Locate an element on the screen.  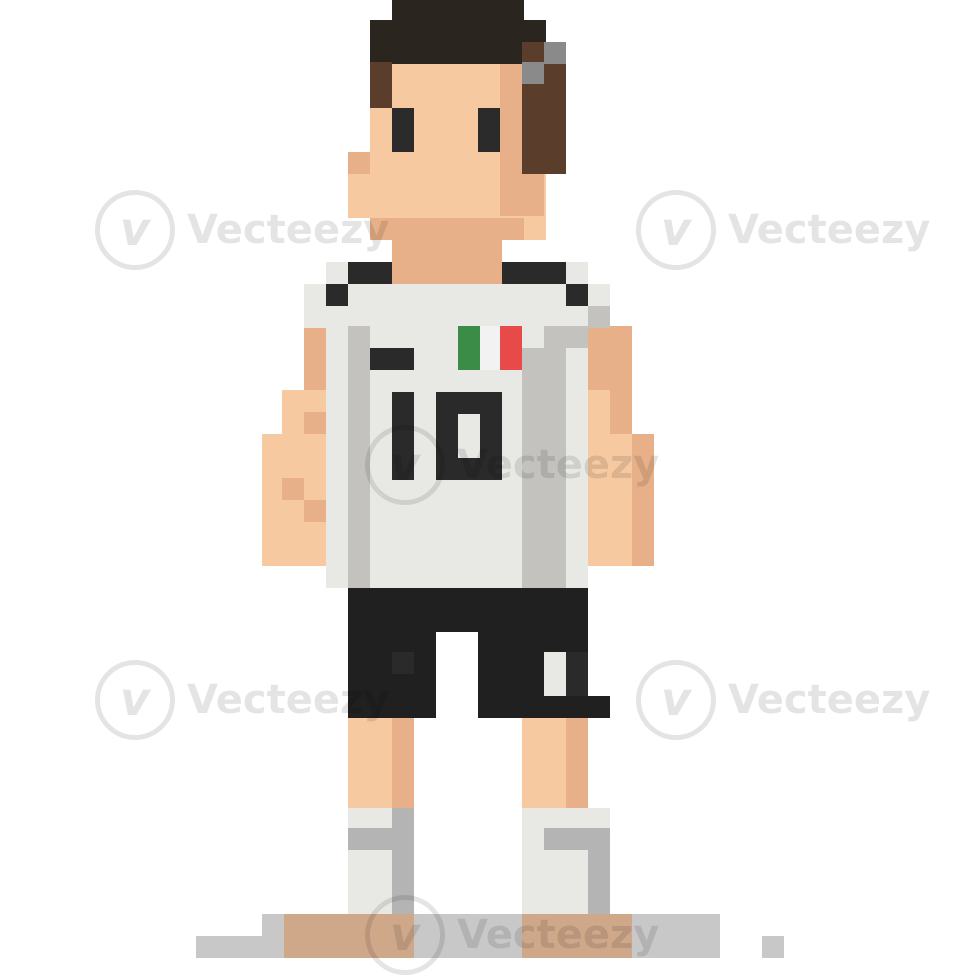
jersey-left-shade is located at coordinates (359, 457).